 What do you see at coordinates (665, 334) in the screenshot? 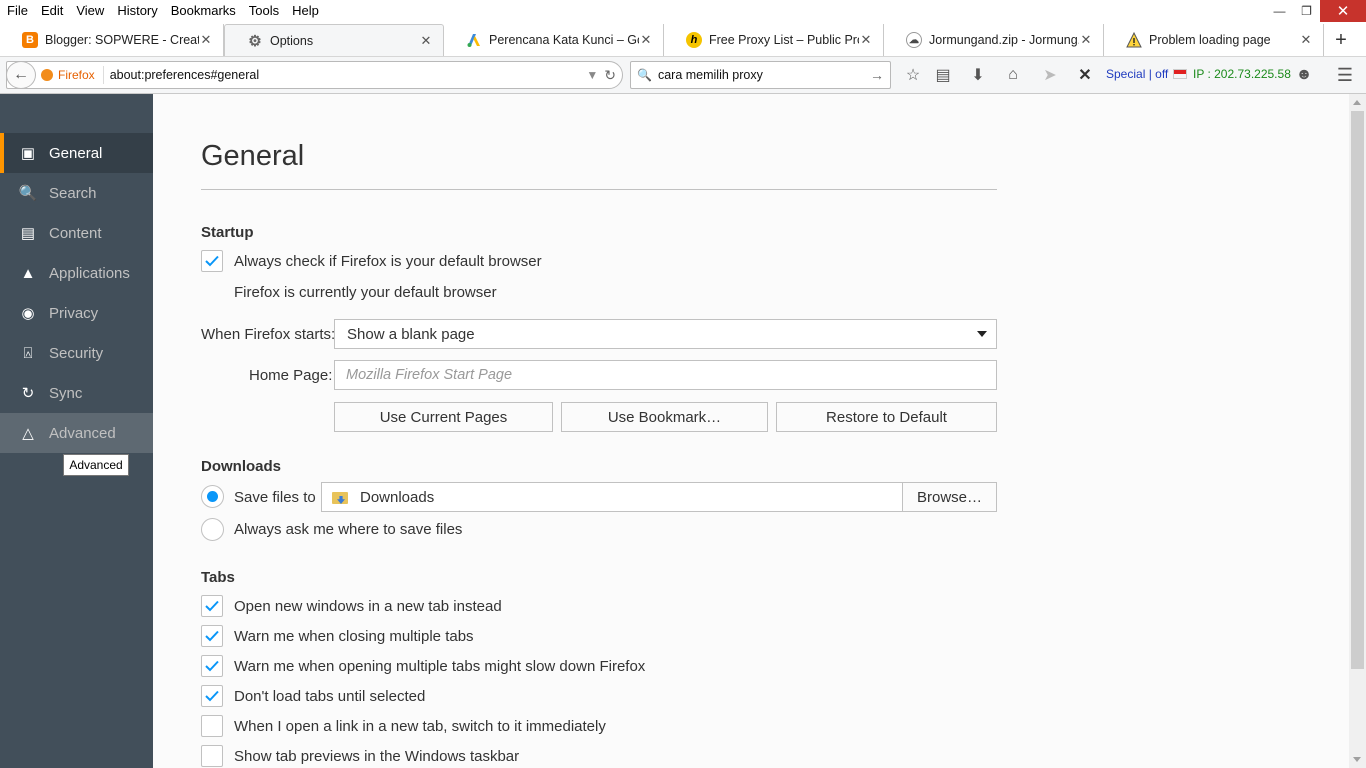
I see `startup-page-select: Show a blank page` at bounding box center [665, 334].